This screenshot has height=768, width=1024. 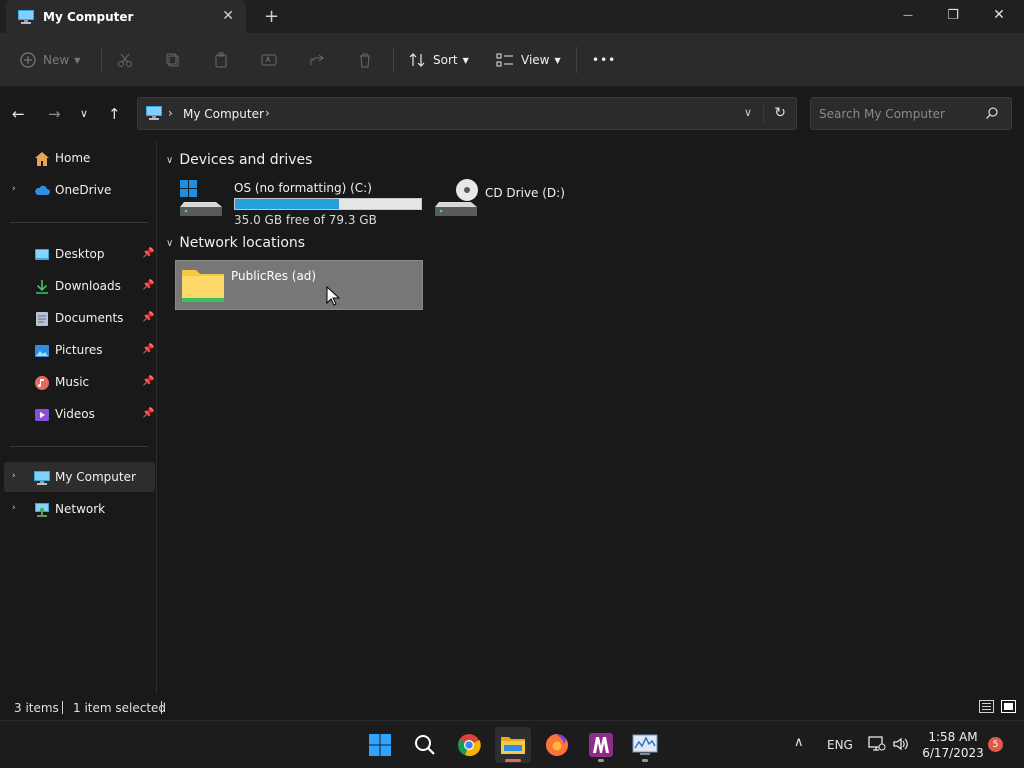 What do you see at coordinates (246, 160) in the screenshot?
I see `group-title: Devices and drives` at bounding box center [246, 160].